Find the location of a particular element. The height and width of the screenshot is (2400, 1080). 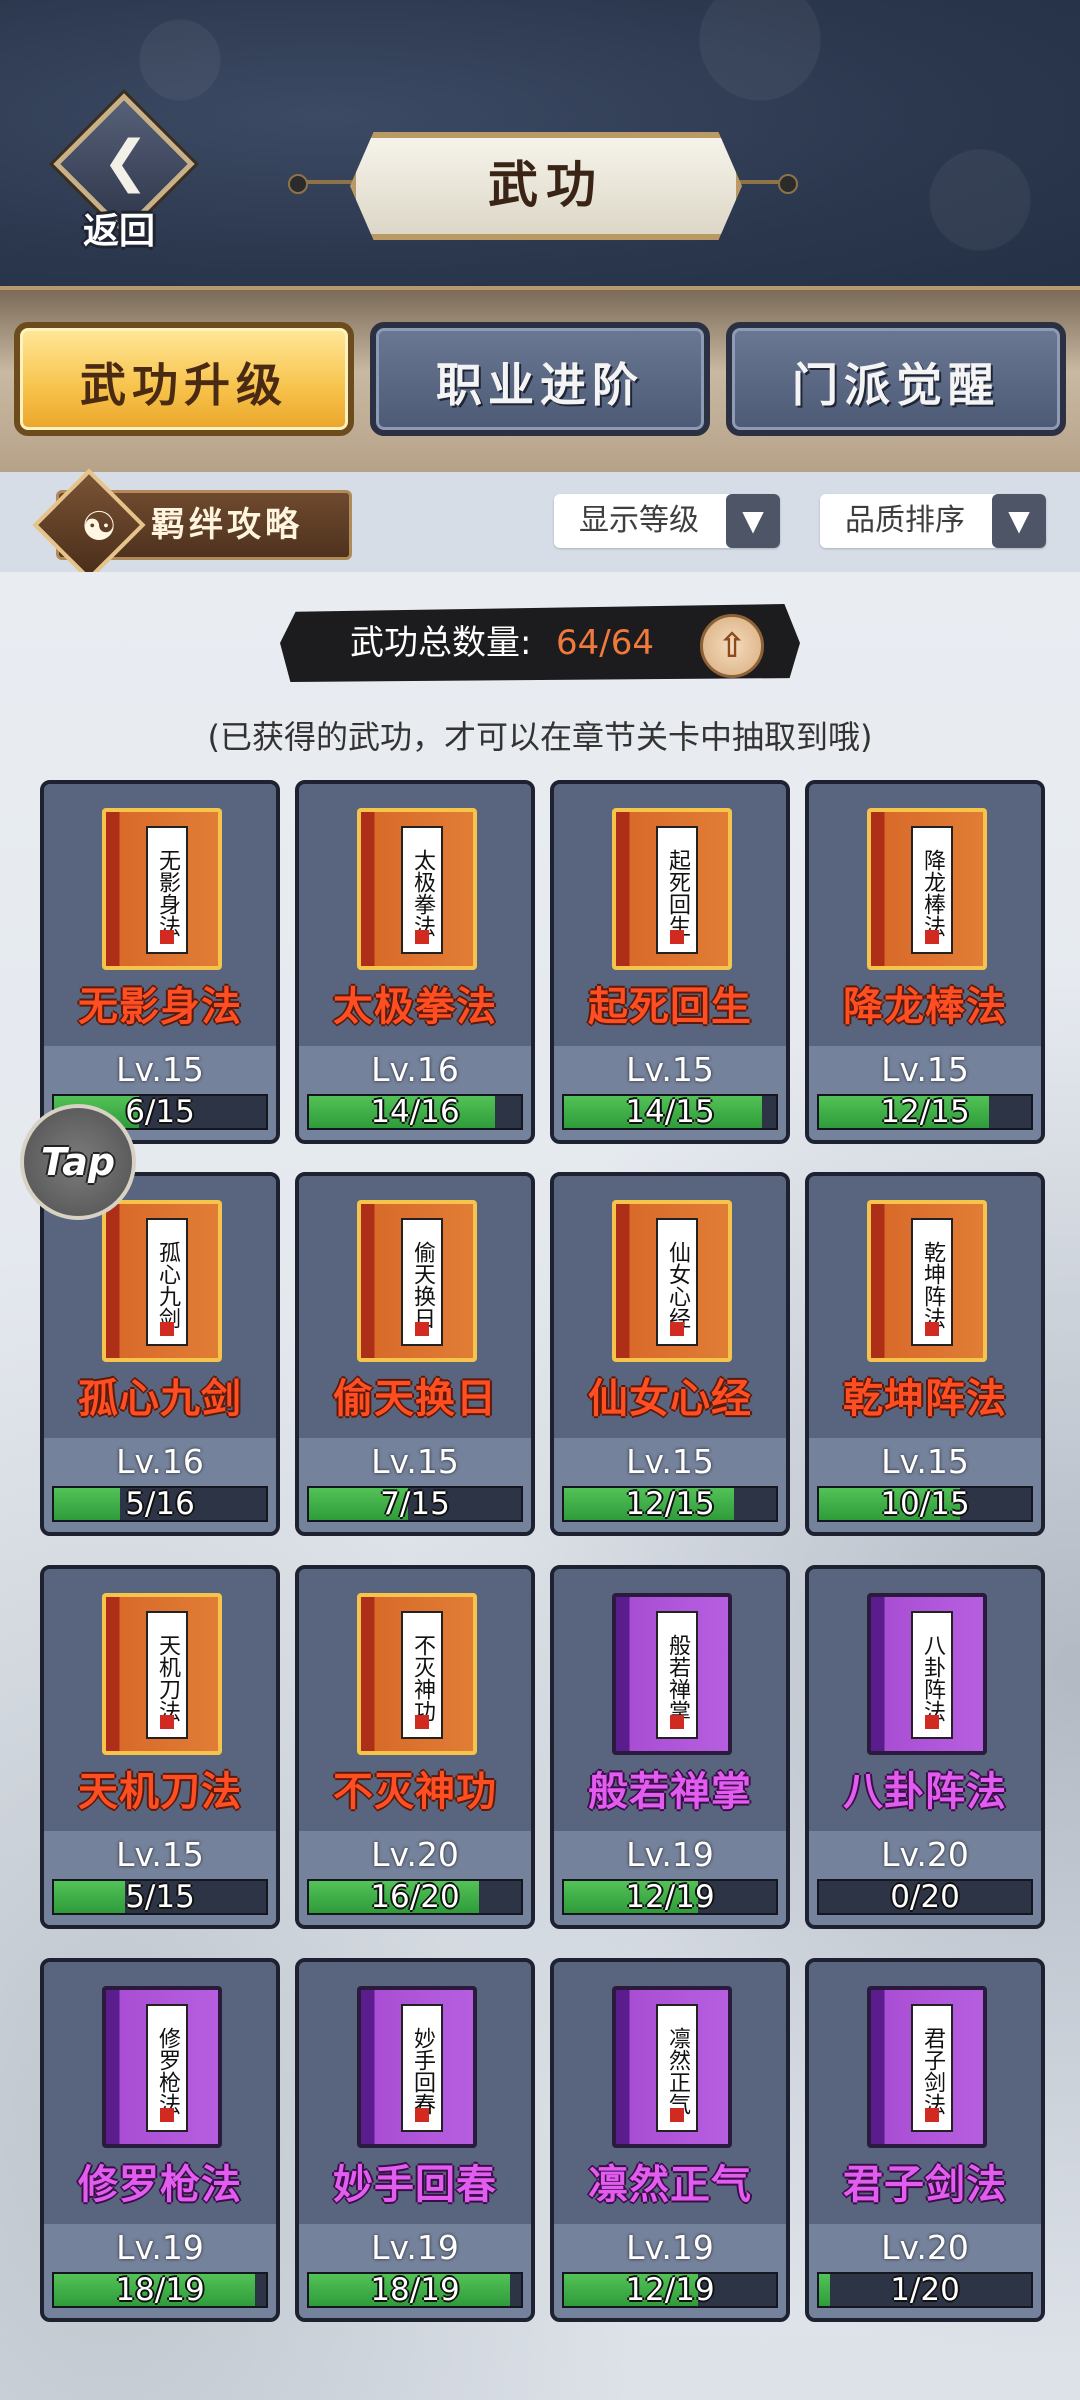

skill-progress-text: 0/20 is located at coordinates (925, 1897).